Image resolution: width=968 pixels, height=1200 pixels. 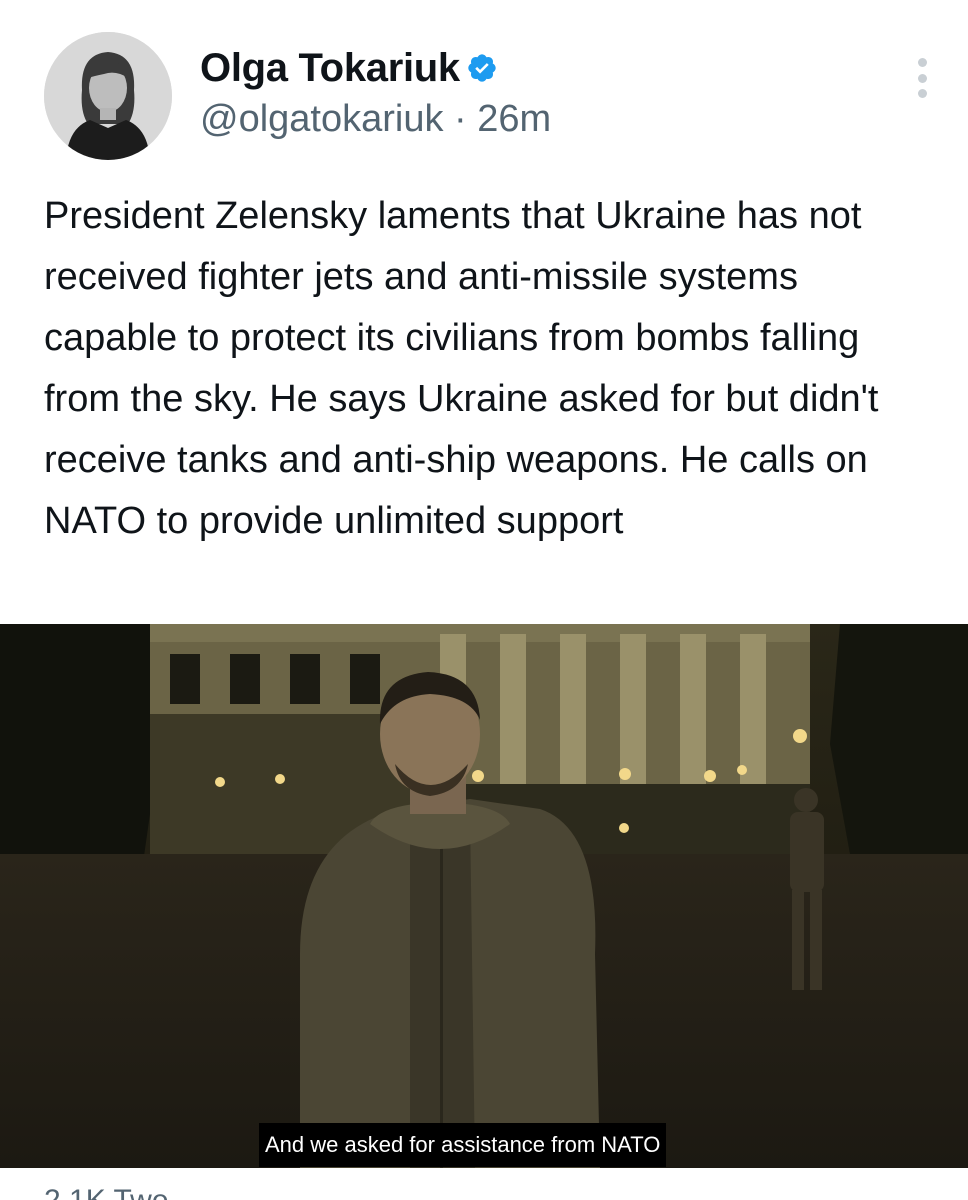 What do you see at coordinates (321, 119) in the screenshot?
I see `handle: @olgatokariuk` at bounding box center [321, 119].